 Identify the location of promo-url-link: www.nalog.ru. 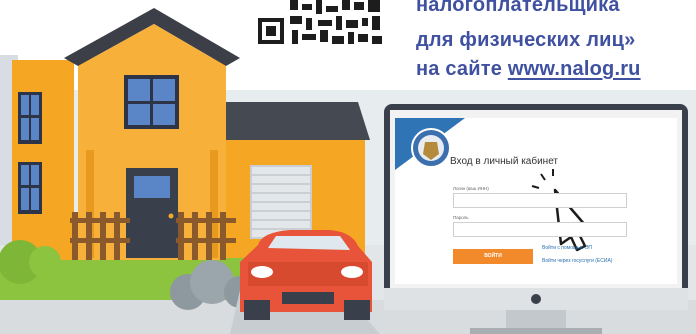
(574, 69).